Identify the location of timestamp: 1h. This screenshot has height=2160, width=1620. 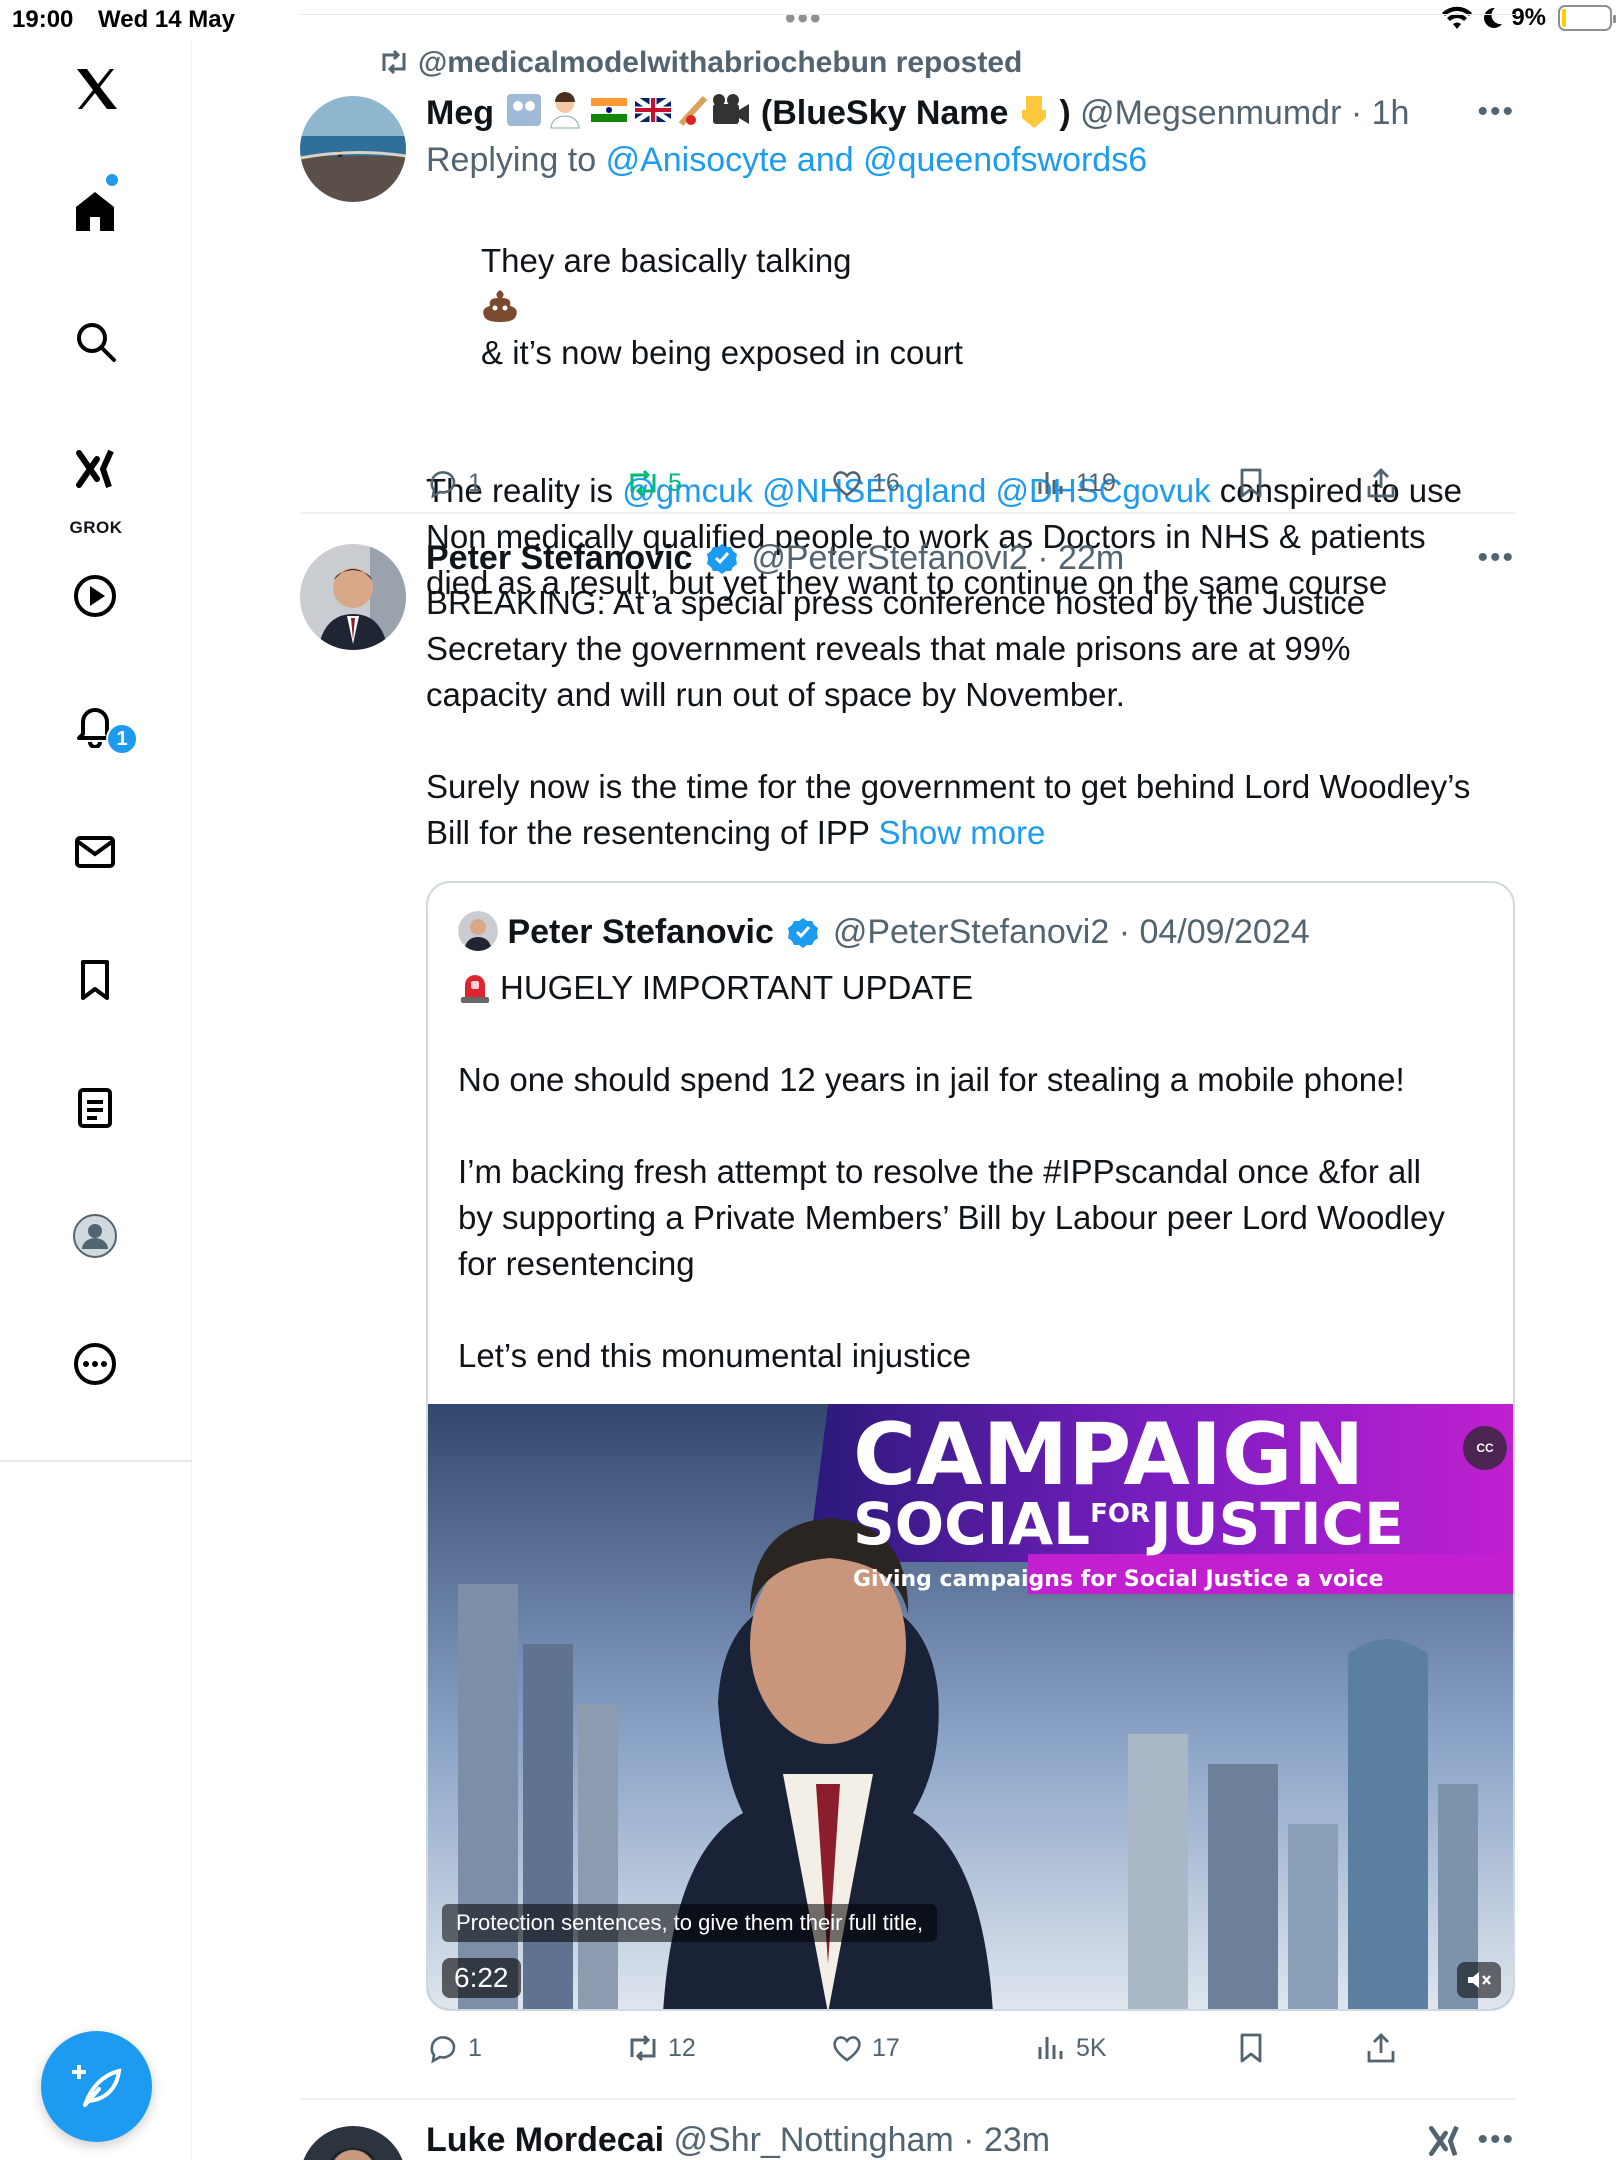
(1391, 113).